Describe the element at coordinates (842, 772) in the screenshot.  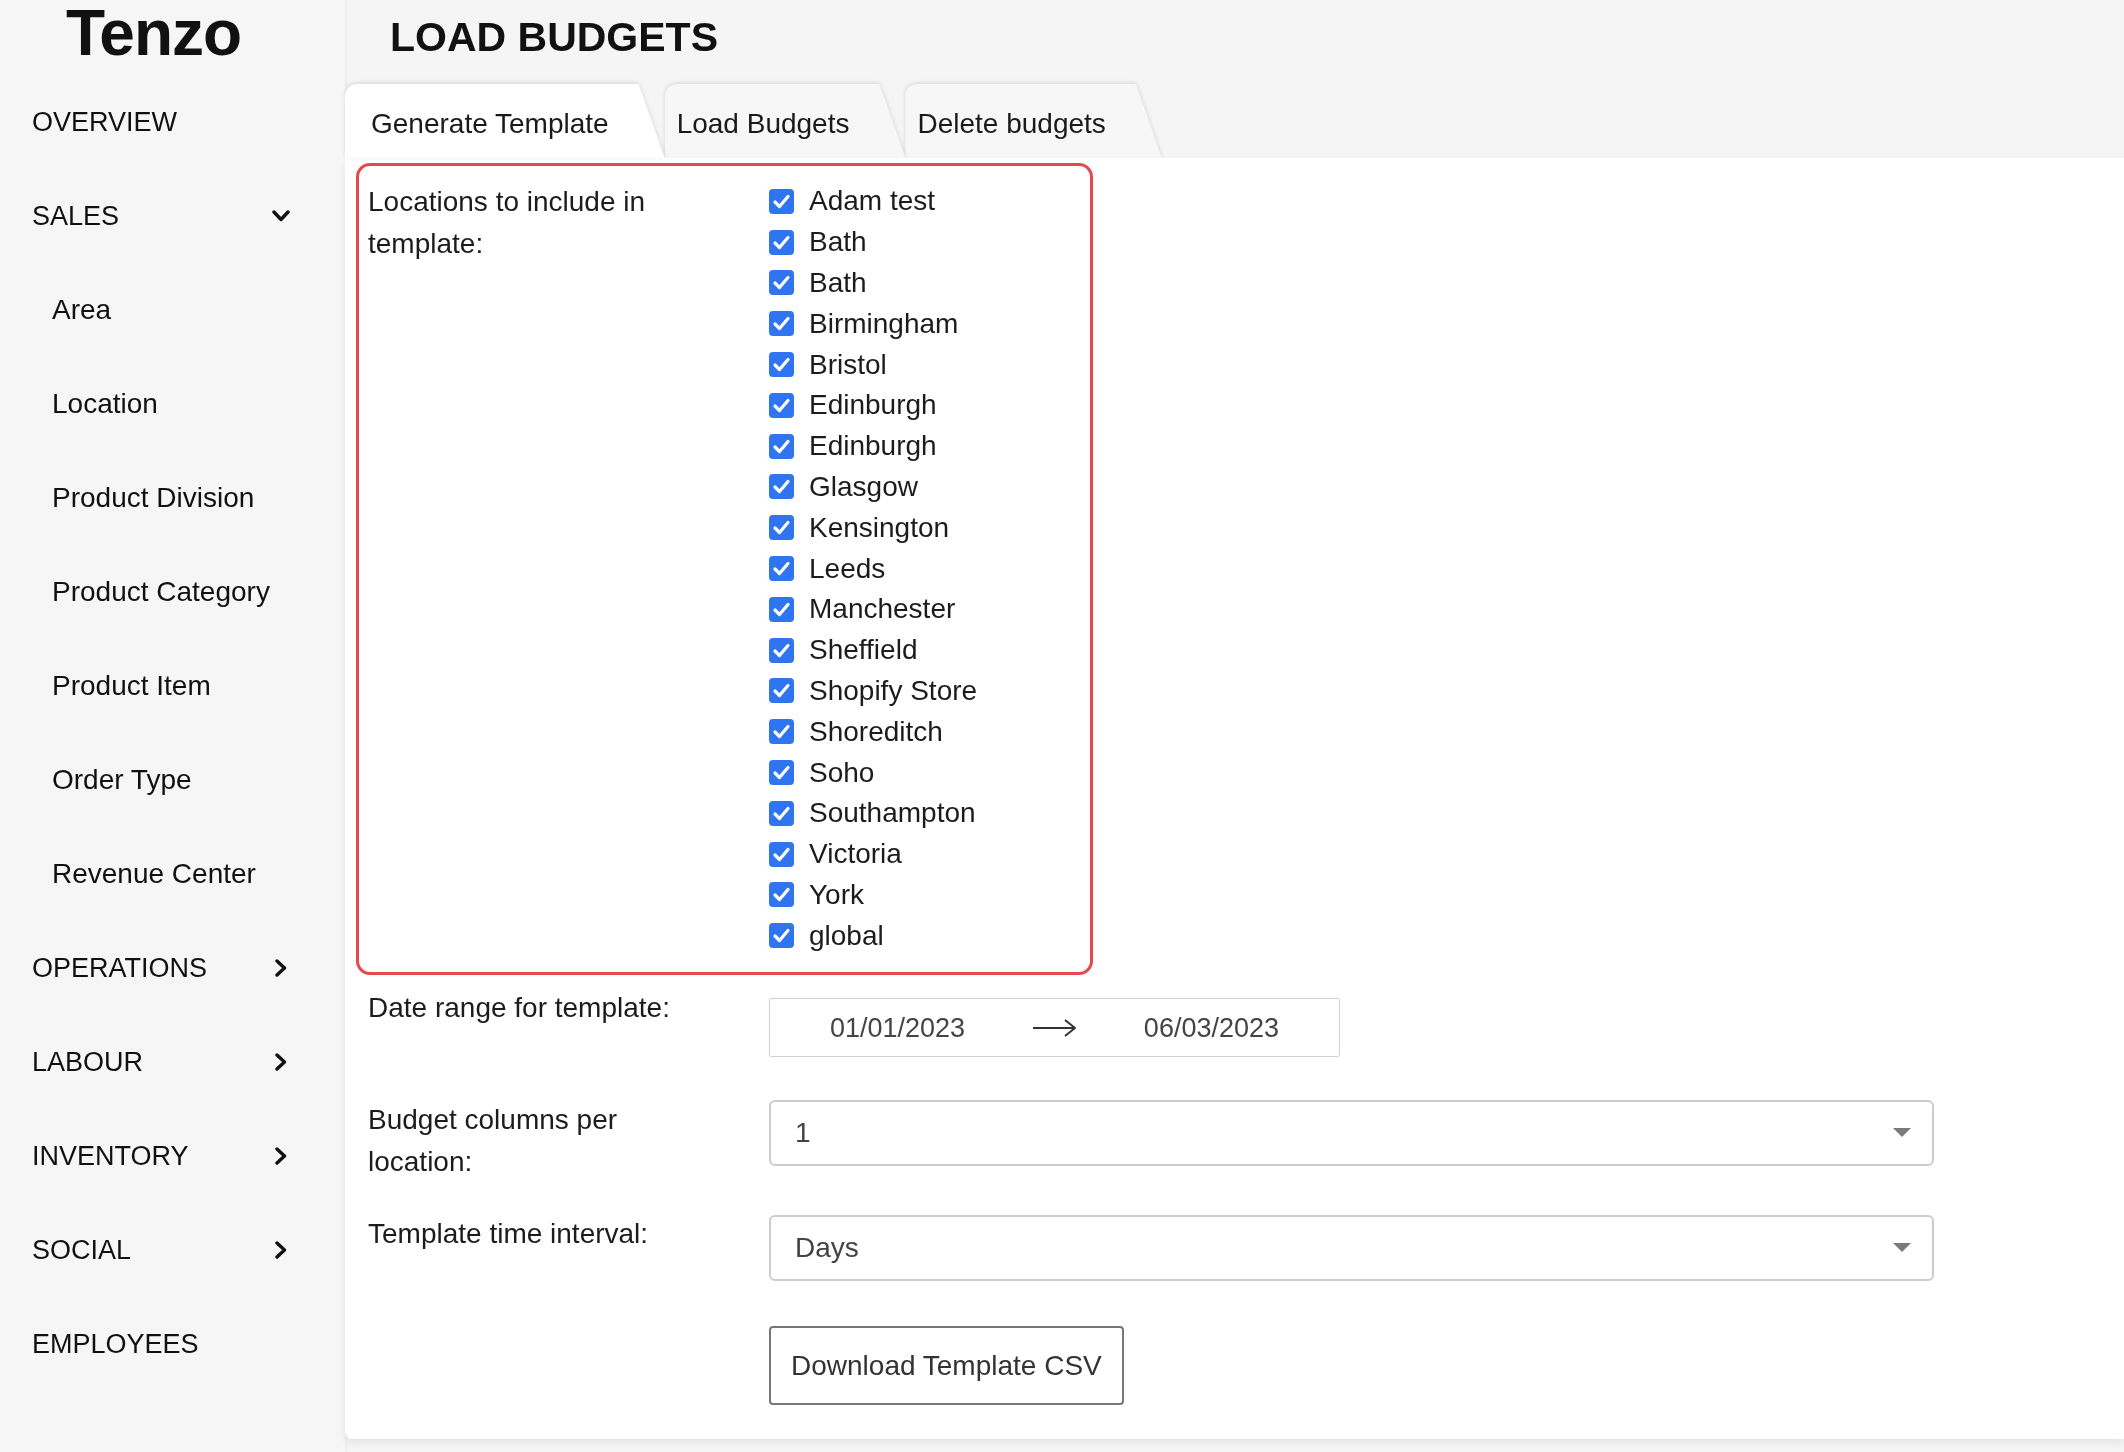
I see `checkbox-label: Soho` at that location.